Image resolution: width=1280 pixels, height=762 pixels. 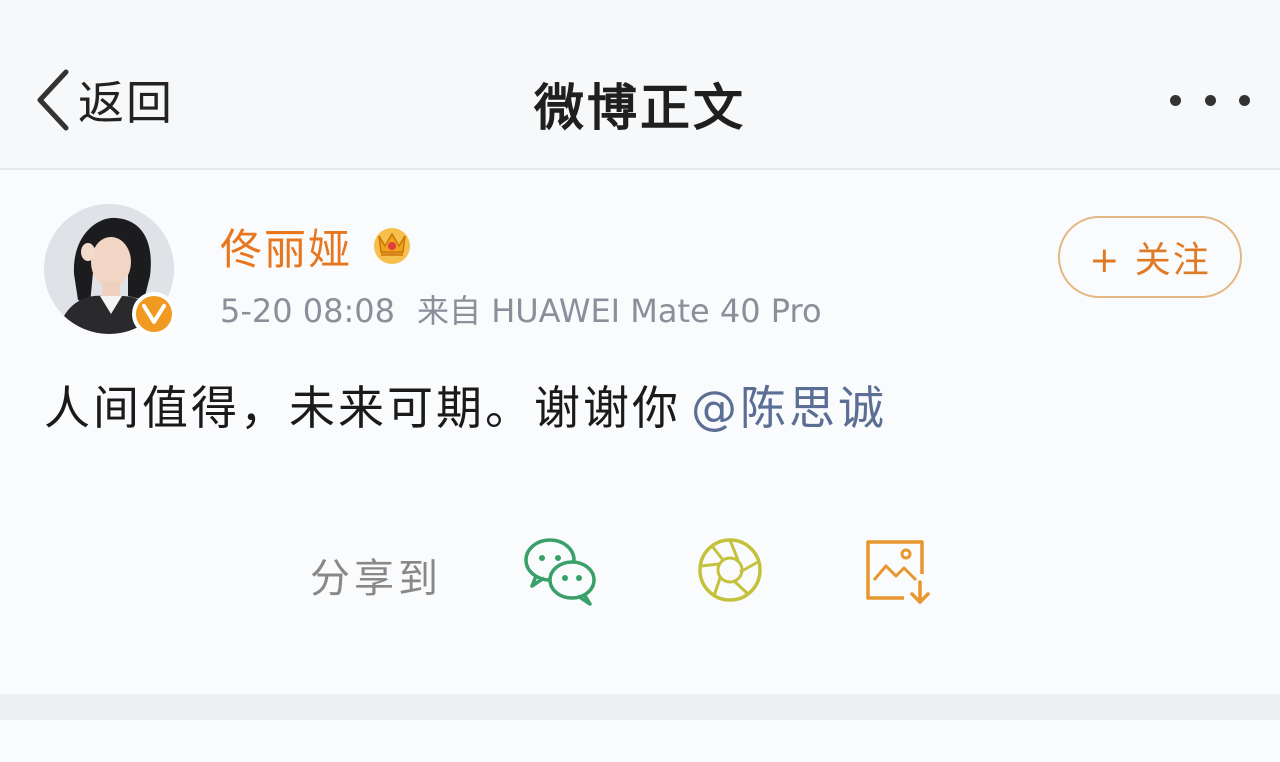 I want to click on post-text: 人间值得，未来可期。谢谢你, so click(x=362, y=408).